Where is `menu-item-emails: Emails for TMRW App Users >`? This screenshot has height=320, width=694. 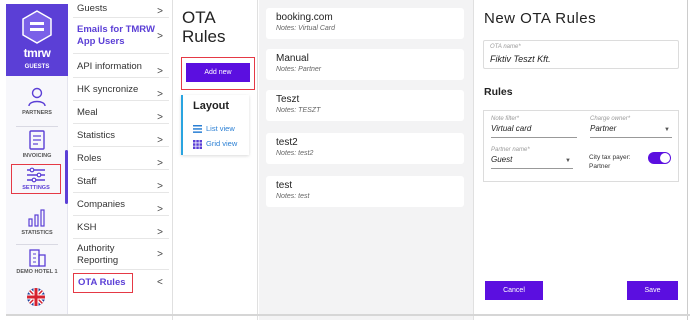 menu-item-emails: Emails for TMRW App Users > is located at coordinates (121, 37).